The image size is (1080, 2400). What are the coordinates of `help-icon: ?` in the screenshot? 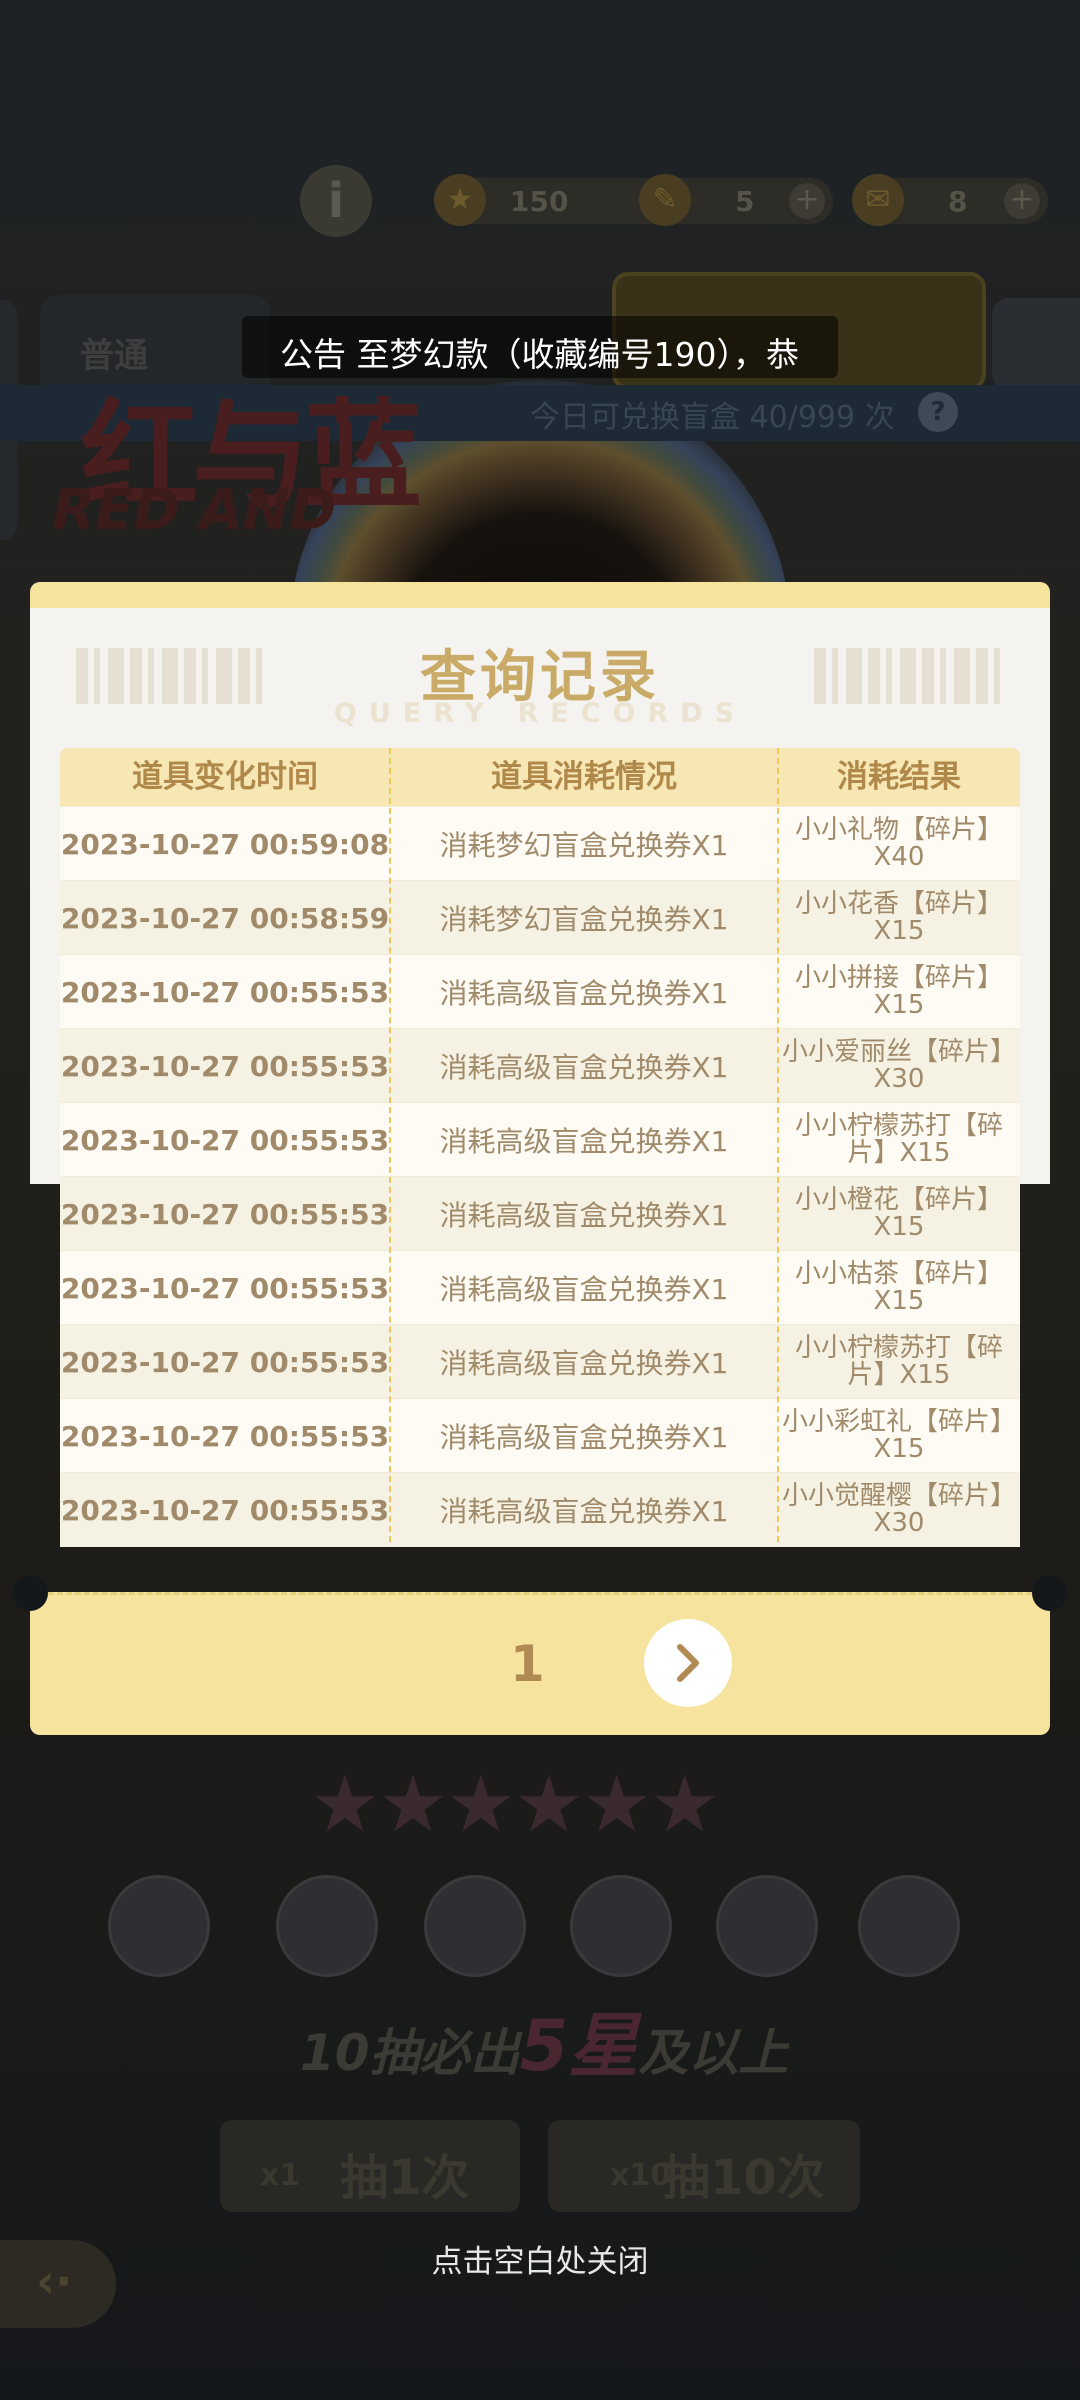 It's located at (938, 412).